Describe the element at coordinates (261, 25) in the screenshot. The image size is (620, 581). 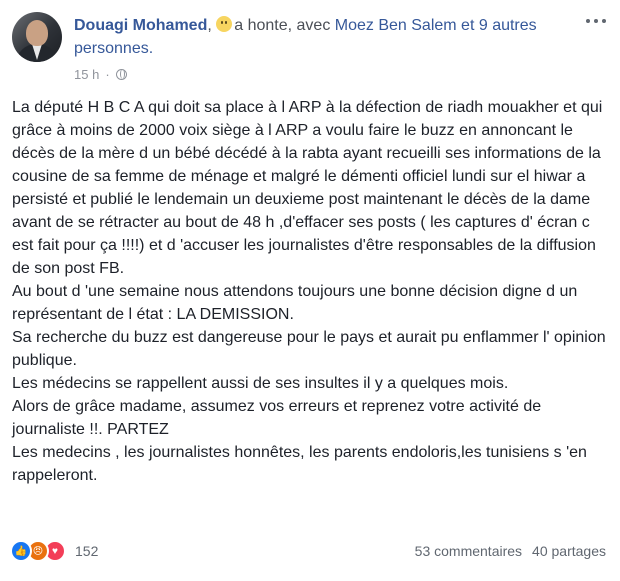
I see `feeling-text: a honte` at that location.